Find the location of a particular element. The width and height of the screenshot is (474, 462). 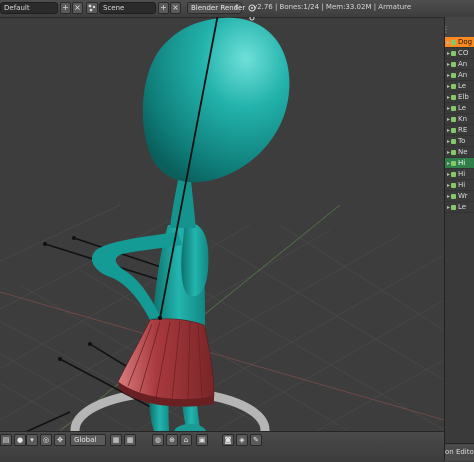

character-head is located at coordinates (216, 100).